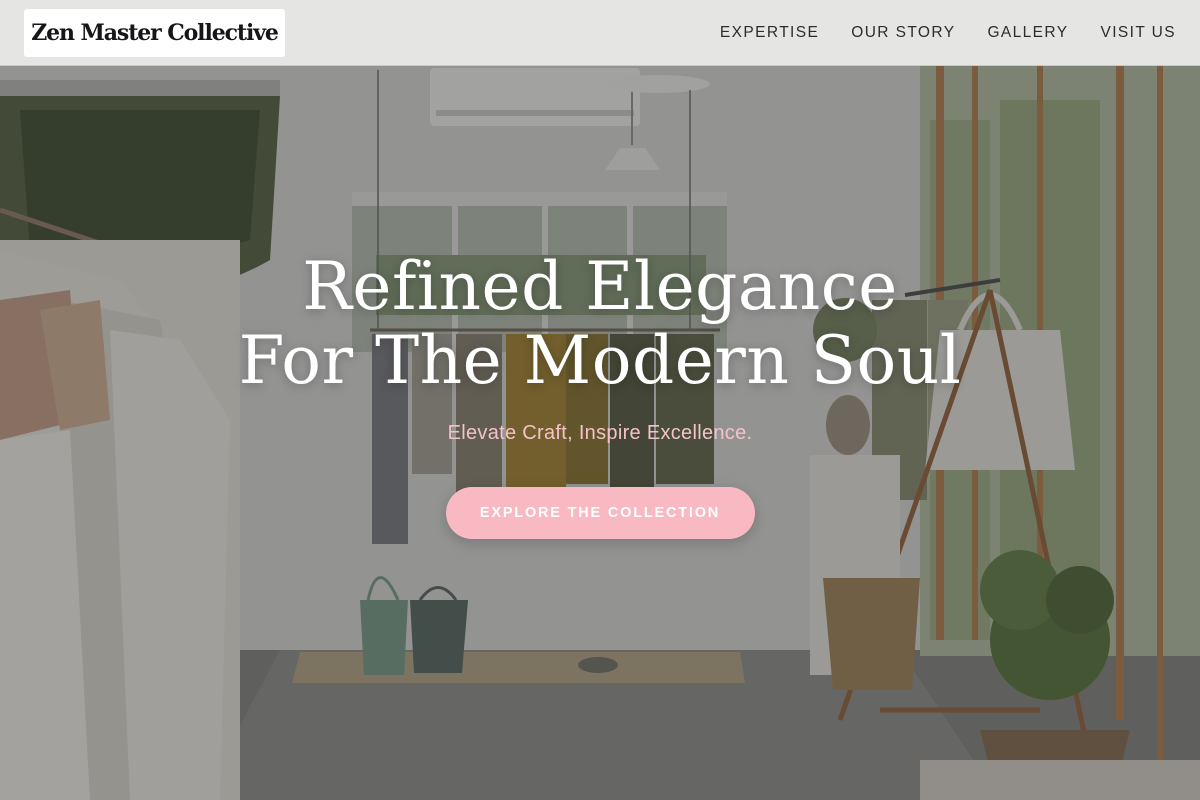  I want to click on nav-link-gallery: GALLERY, so click(1027, 33).